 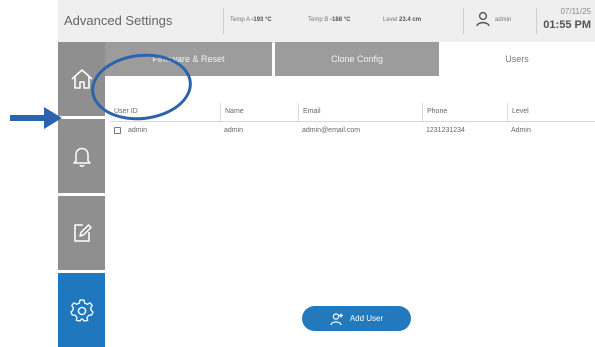 I want to click on sidebar-item-alarms, so click(x=81, y=156).